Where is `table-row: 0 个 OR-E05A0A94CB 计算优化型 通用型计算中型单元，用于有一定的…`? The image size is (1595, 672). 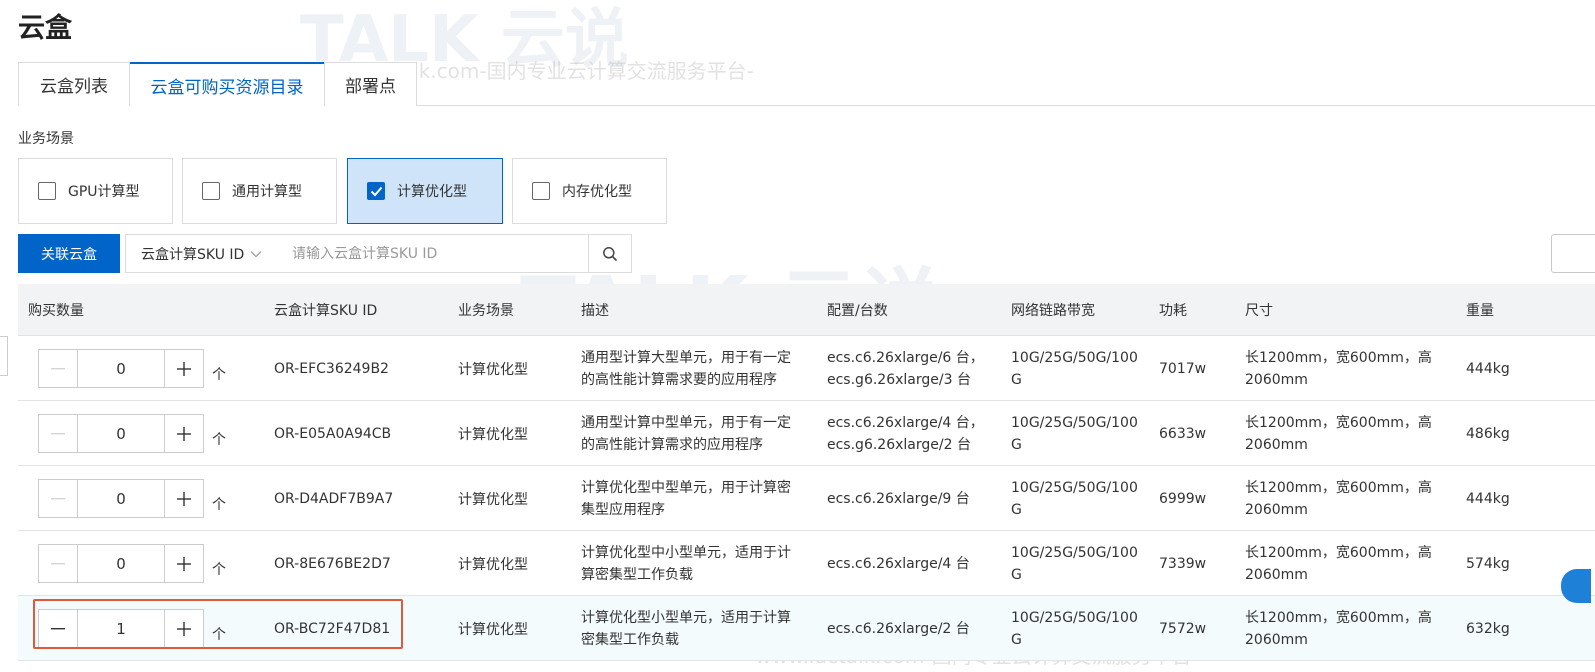
table-row: 0 个 OR-E05A0A94CB 计算优化型 通用型计算中型单元，用于有一定的… is located at coordinates (806, 433).